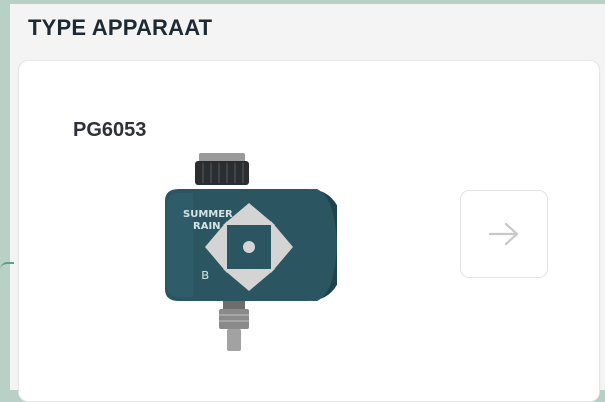 The image size is (605, 402). I want to click on next-button, so click(504, 234).